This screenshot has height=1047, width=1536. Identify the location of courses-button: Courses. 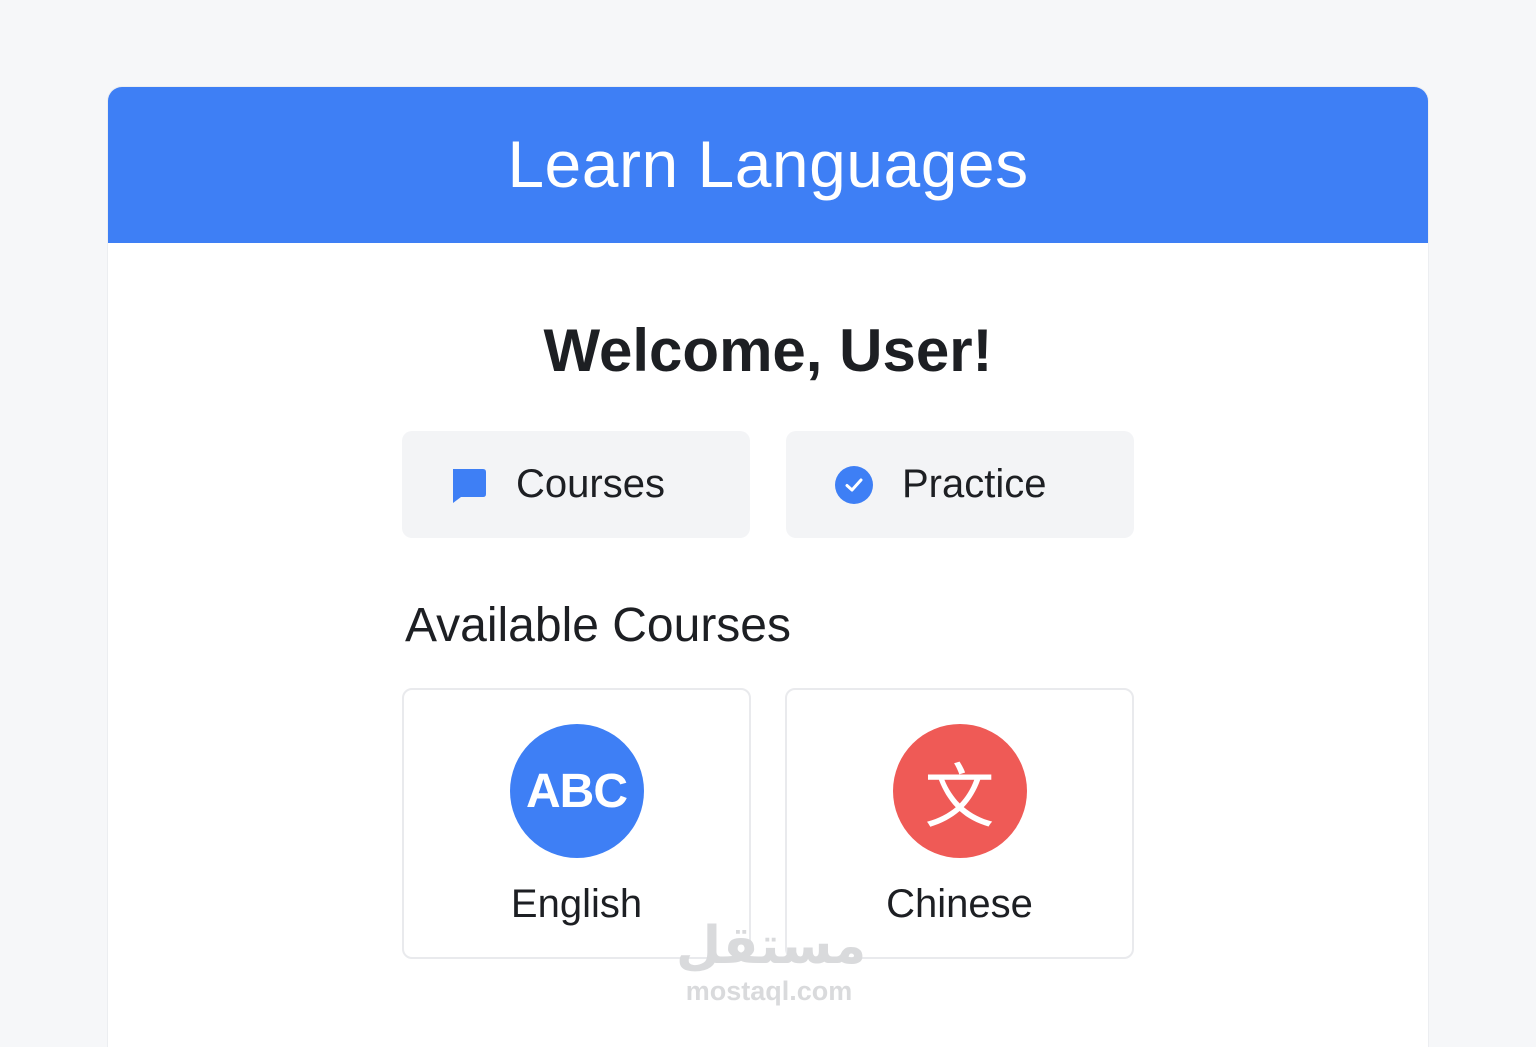
(576, 484).